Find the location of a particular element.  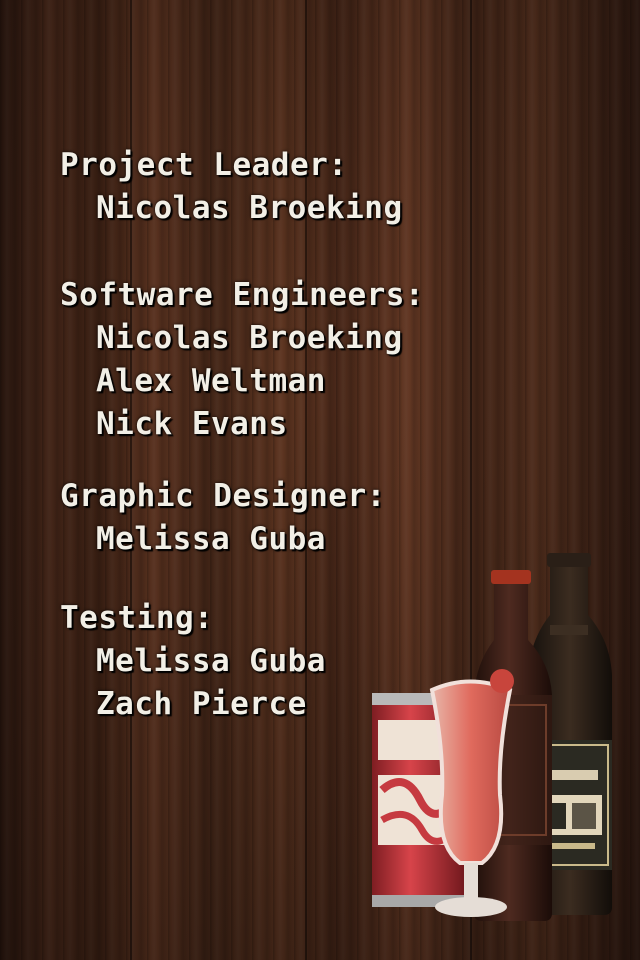

credit-role-heading: Project Leader: is located at coordinates (204, 165).